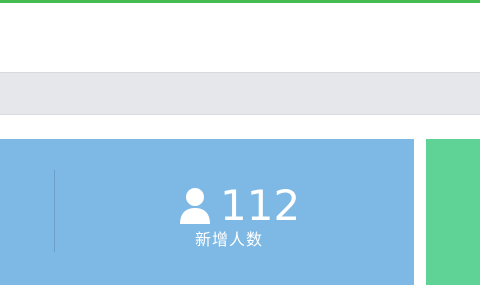 The width and height of the screenshot is (480, 300). Describe the element at coordinates (260, 205) in the screenshot. I see `stat-value: 112` at that location.